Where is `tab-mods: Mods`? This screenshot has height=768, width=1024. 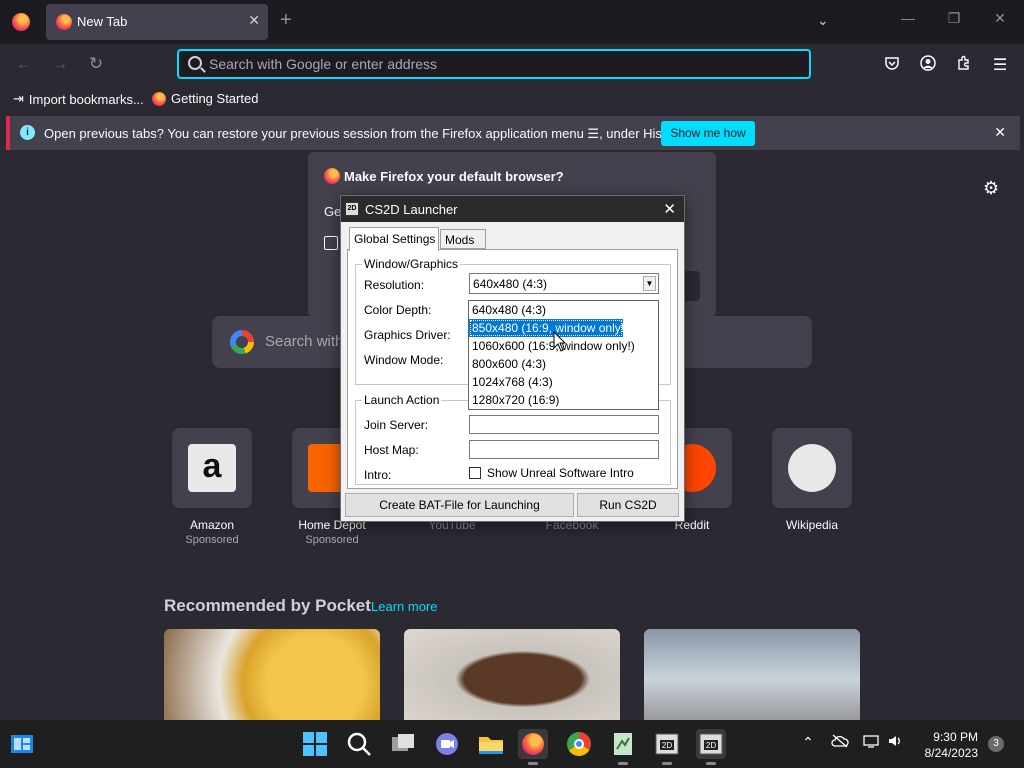 tab-mods: Mods is located at coordinates (463, 239).